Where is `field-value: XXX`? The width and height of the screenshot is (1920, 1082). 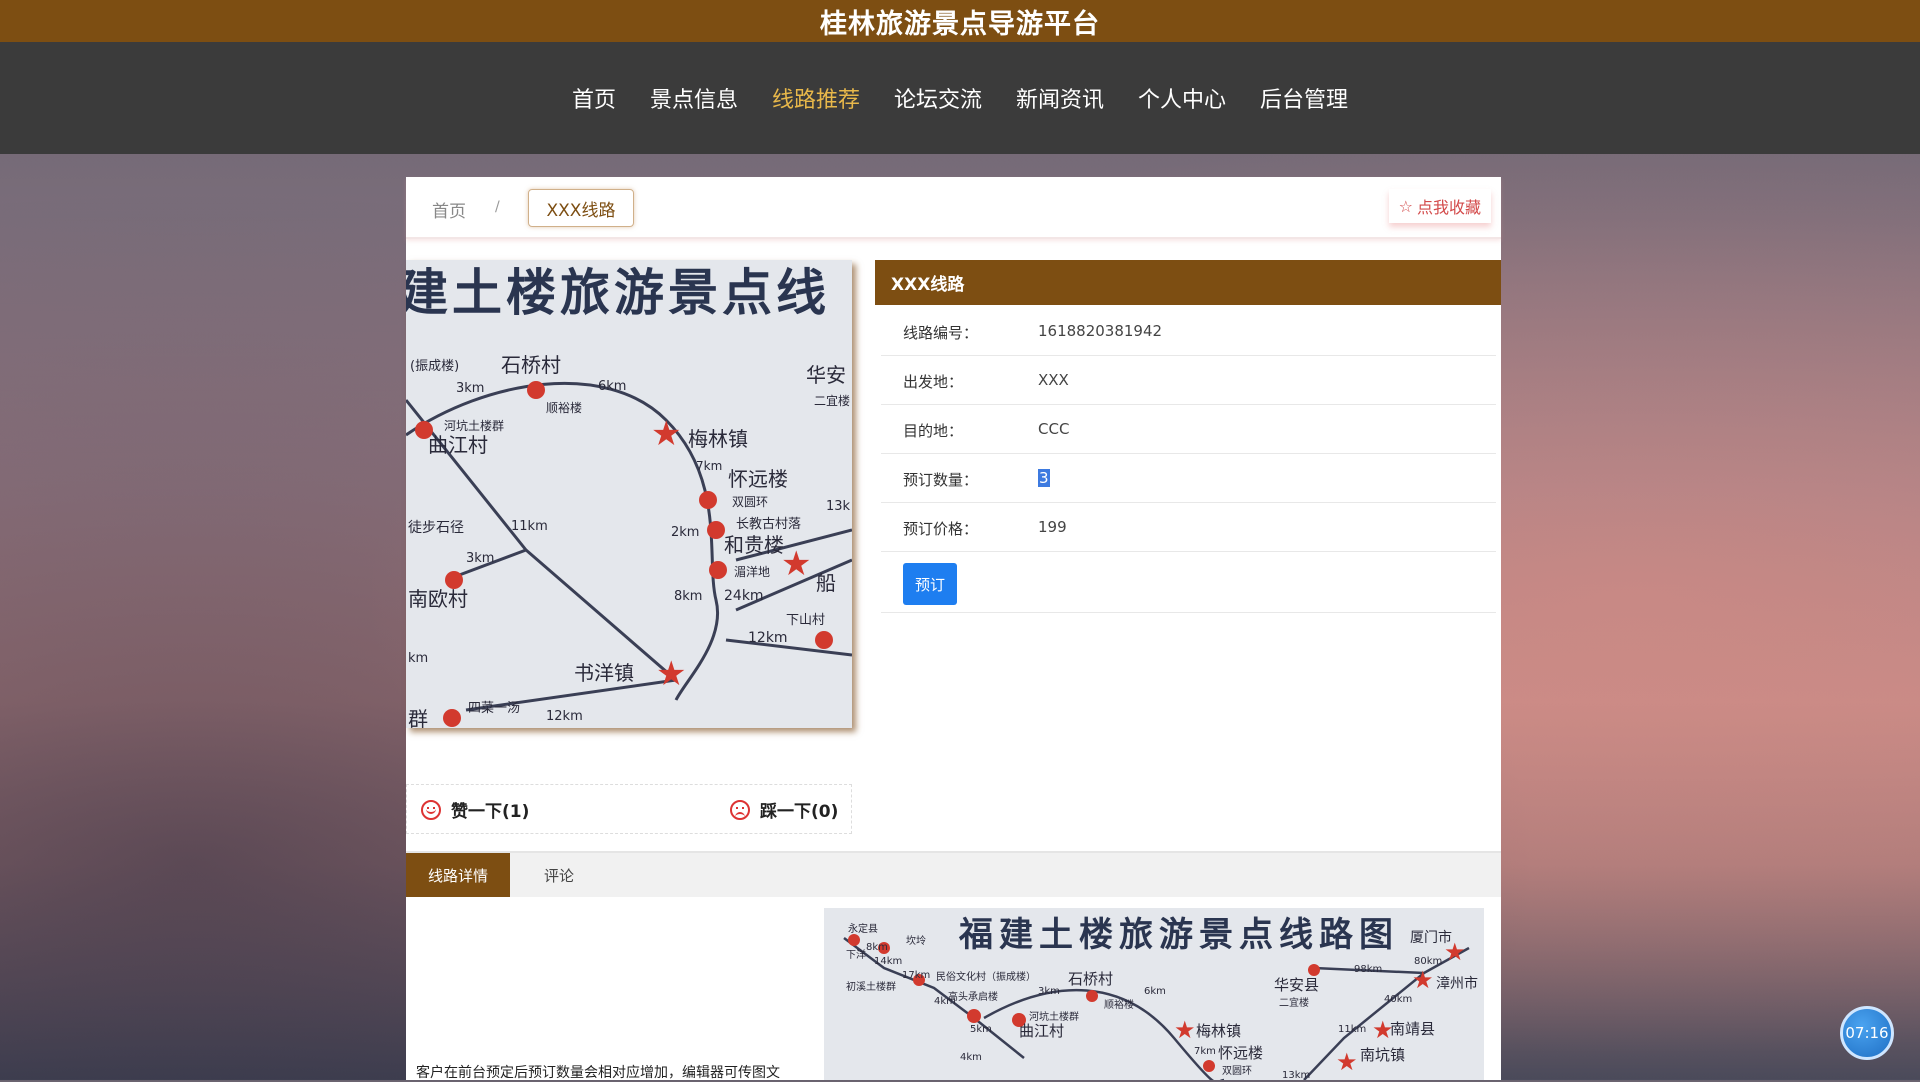 field-value: XXX is located at coordinates (1053, 380).